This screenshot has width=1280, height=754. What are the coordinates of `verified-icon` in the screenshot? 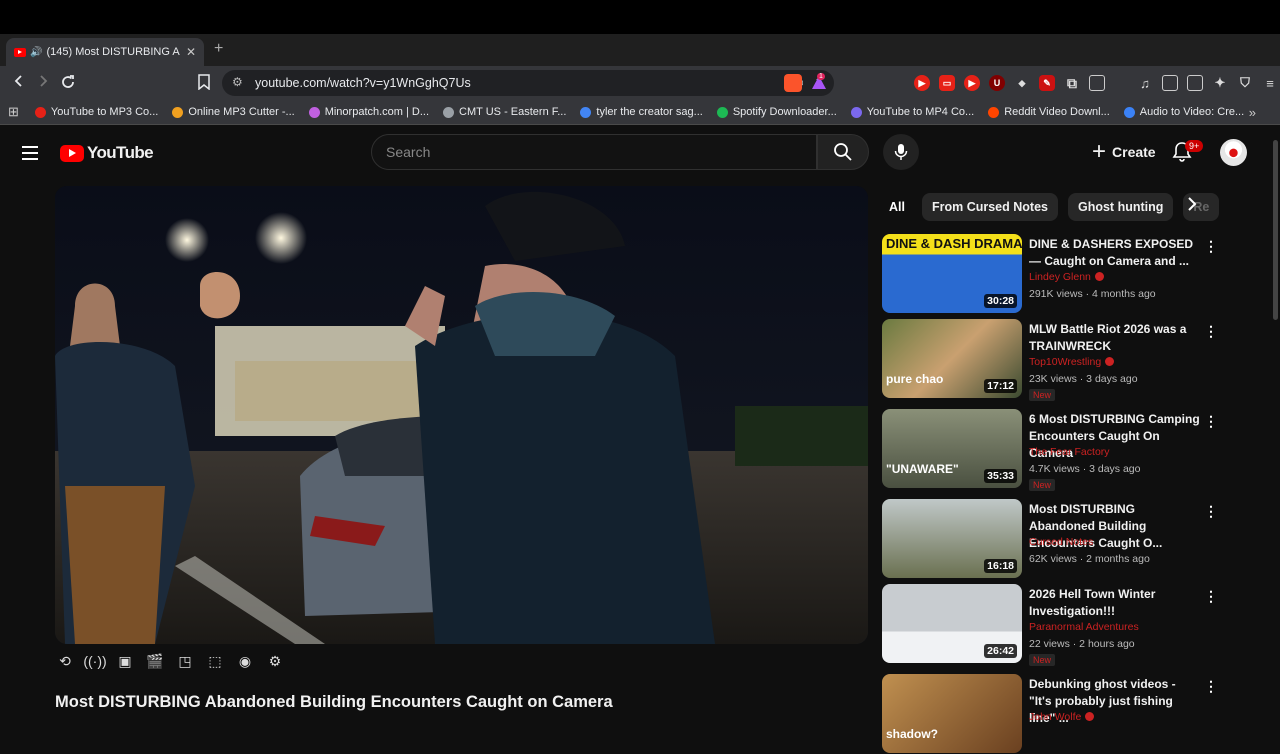 It's located at (1099, 276).